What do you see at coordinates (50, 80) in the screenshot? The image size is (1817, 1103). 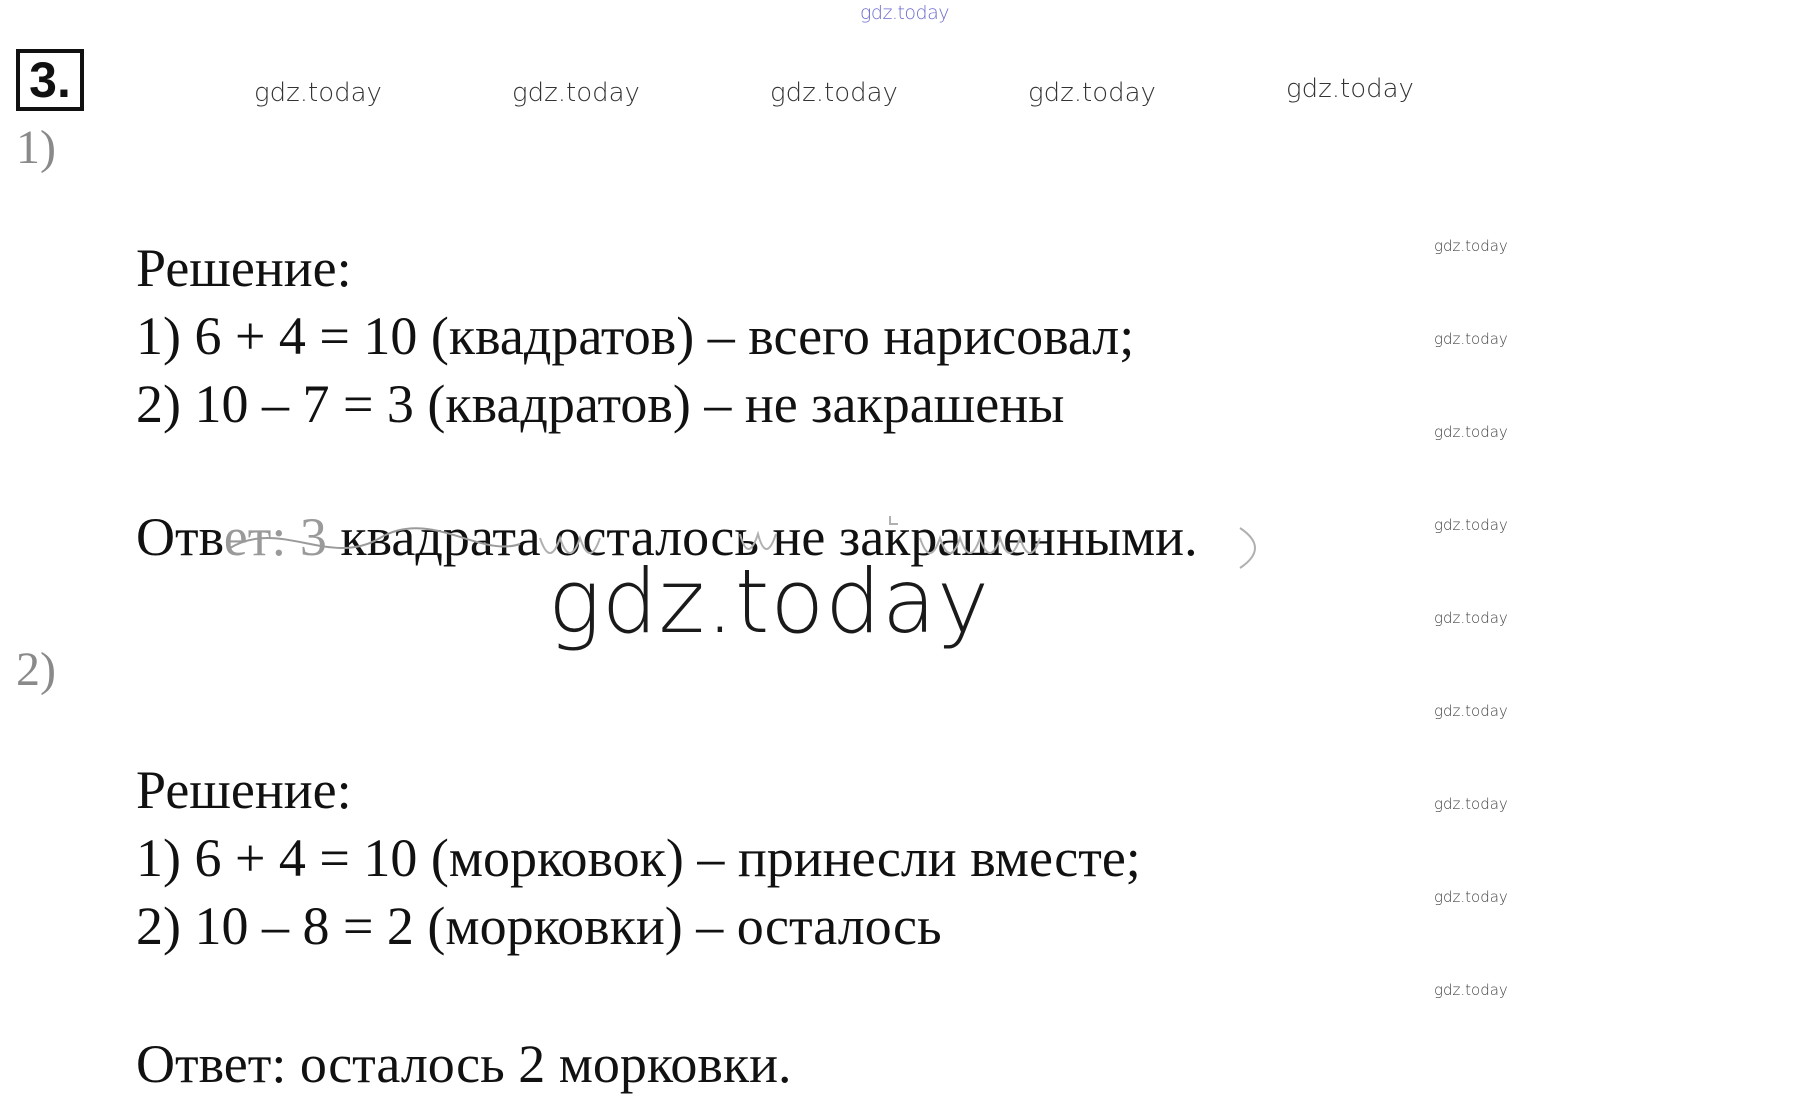 I see `task-number: 3.` at bounding box center [50, 80].